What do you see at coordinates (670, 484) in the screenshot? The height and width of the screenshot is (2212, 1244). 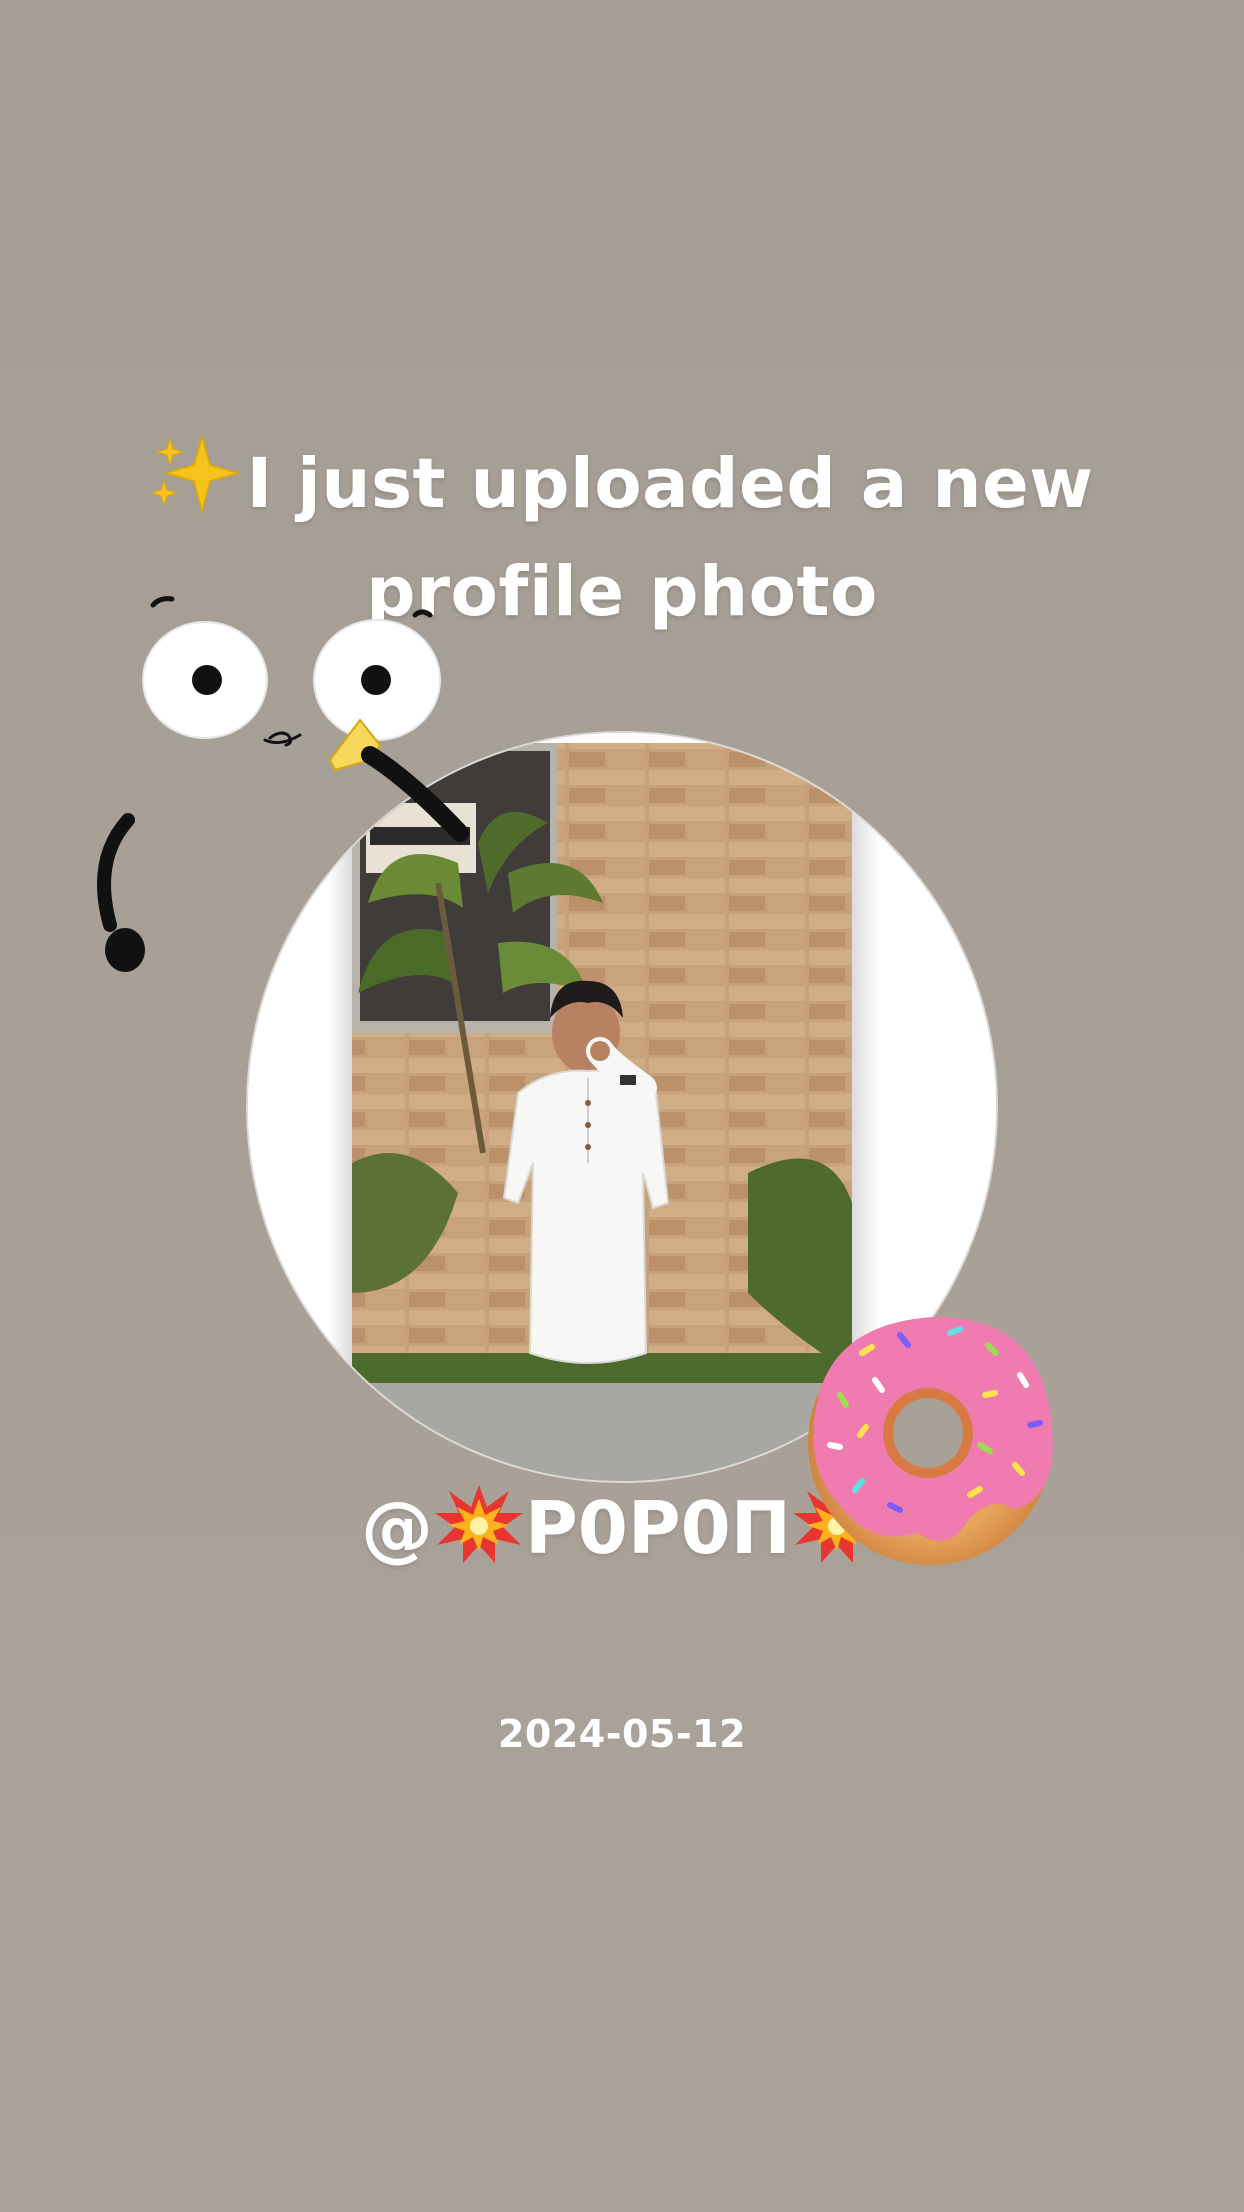 I see `headline-text-1: I just uploaded a new` at bounding box center [670, 484].